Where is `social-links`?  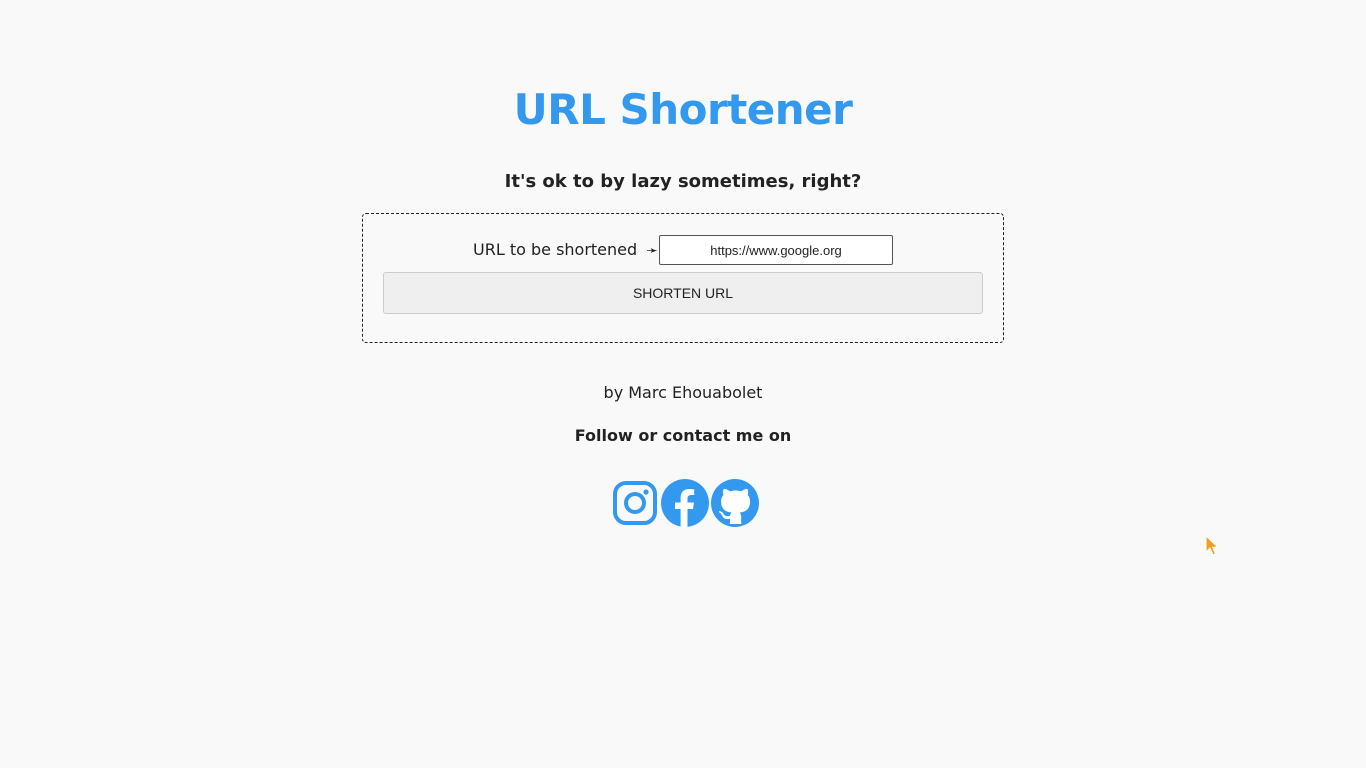 social-links is located at coordinates (685, 503).